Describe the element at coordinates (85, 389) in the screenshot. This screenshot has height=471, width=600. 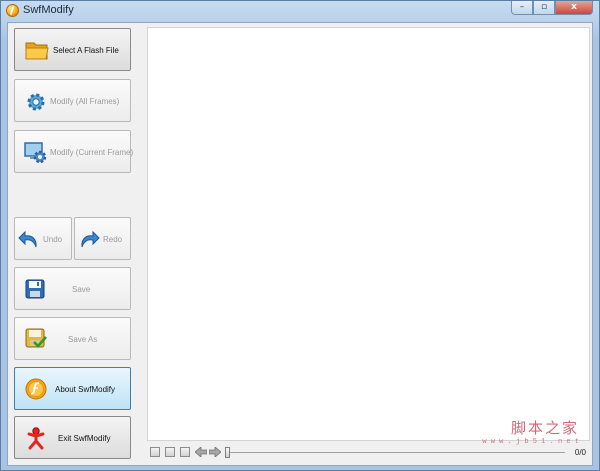
I see `about-label: About SwfModify` at that location.